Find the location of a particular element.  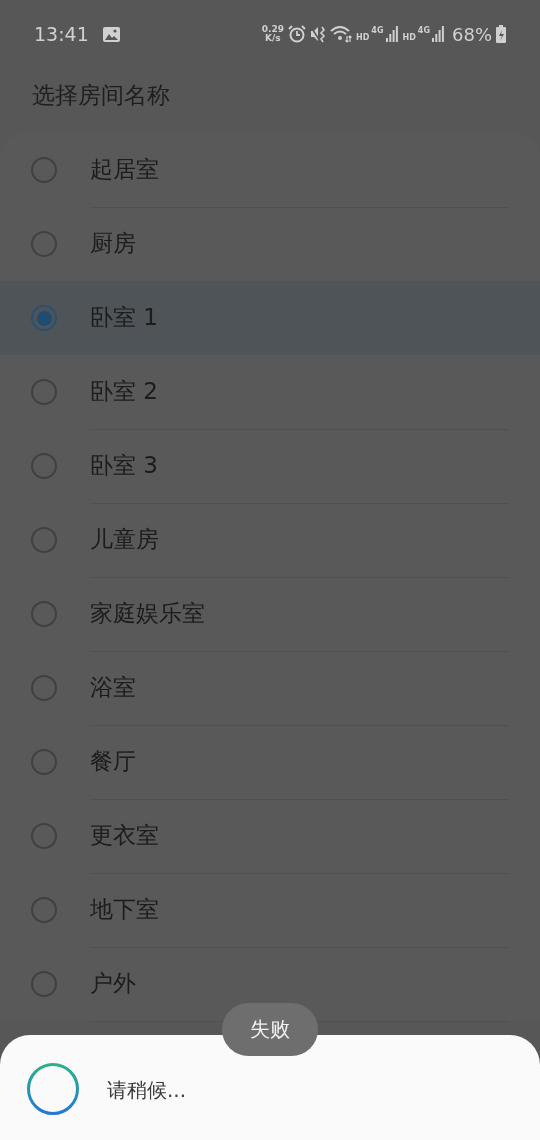

loading-spinner-icon is located at coordinates (53, 1089).